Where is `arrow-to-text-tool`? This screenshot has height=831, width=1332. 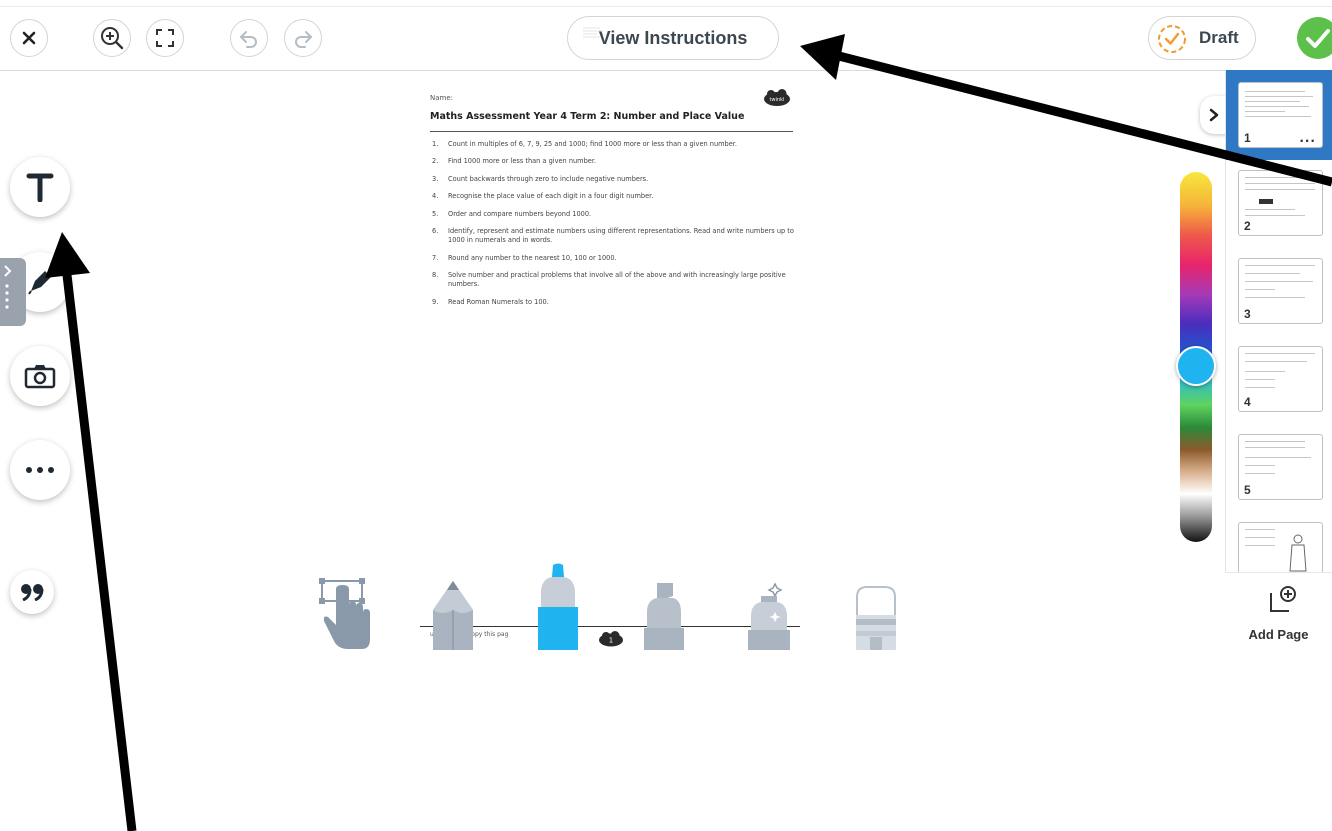
arrow-to-text-tool is located at coordinates (91, 531).